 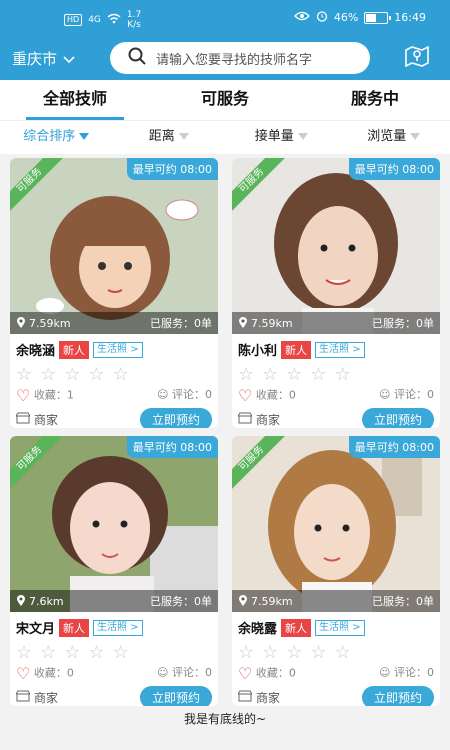 I want to click on chevron-down-icon, so click(x=69, y=59).